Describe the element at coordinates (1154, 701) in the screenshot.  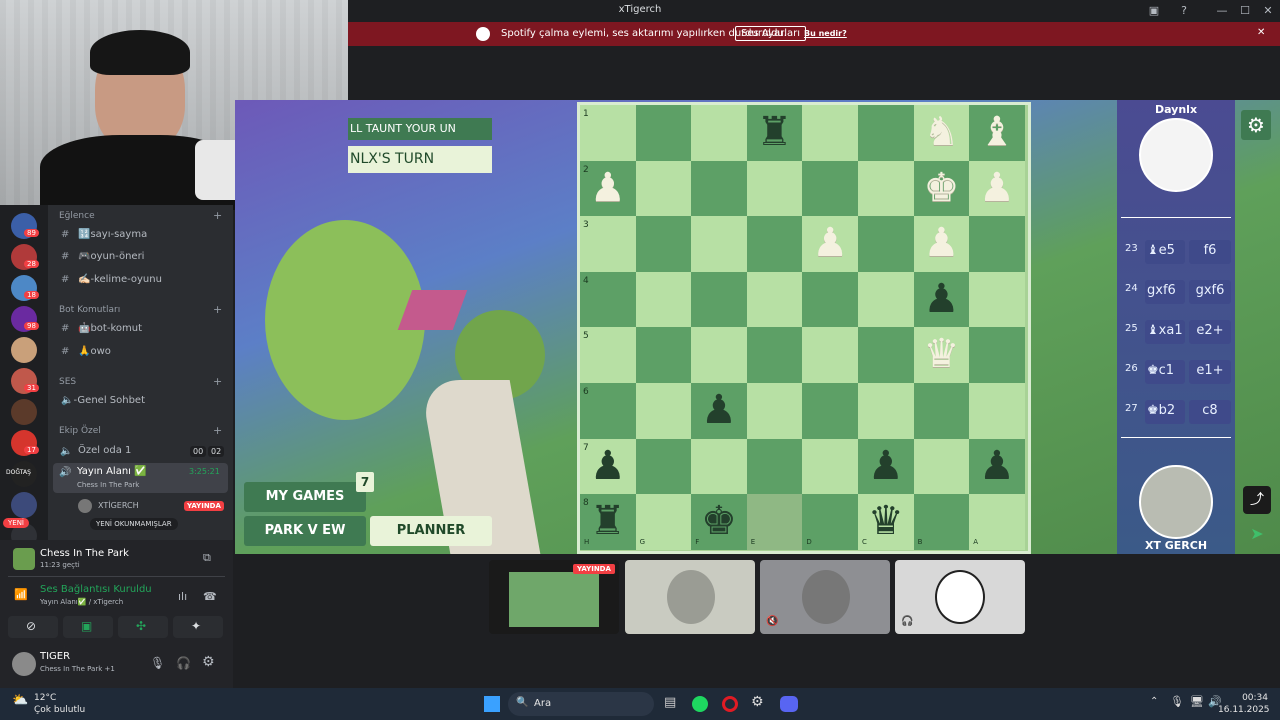
I see `chevron-up-icon: ⌃` at that location.